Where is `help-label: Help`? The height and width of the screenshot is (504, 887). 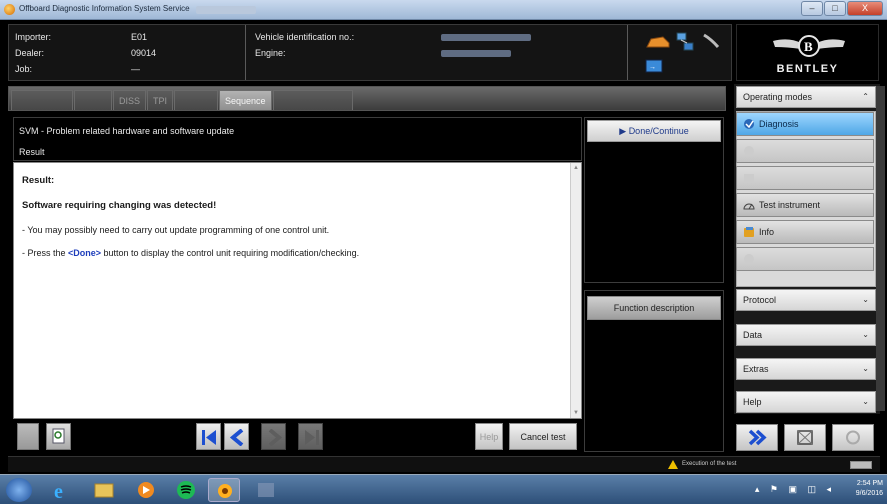 help-label: Help is located at coordinates (752, 402).